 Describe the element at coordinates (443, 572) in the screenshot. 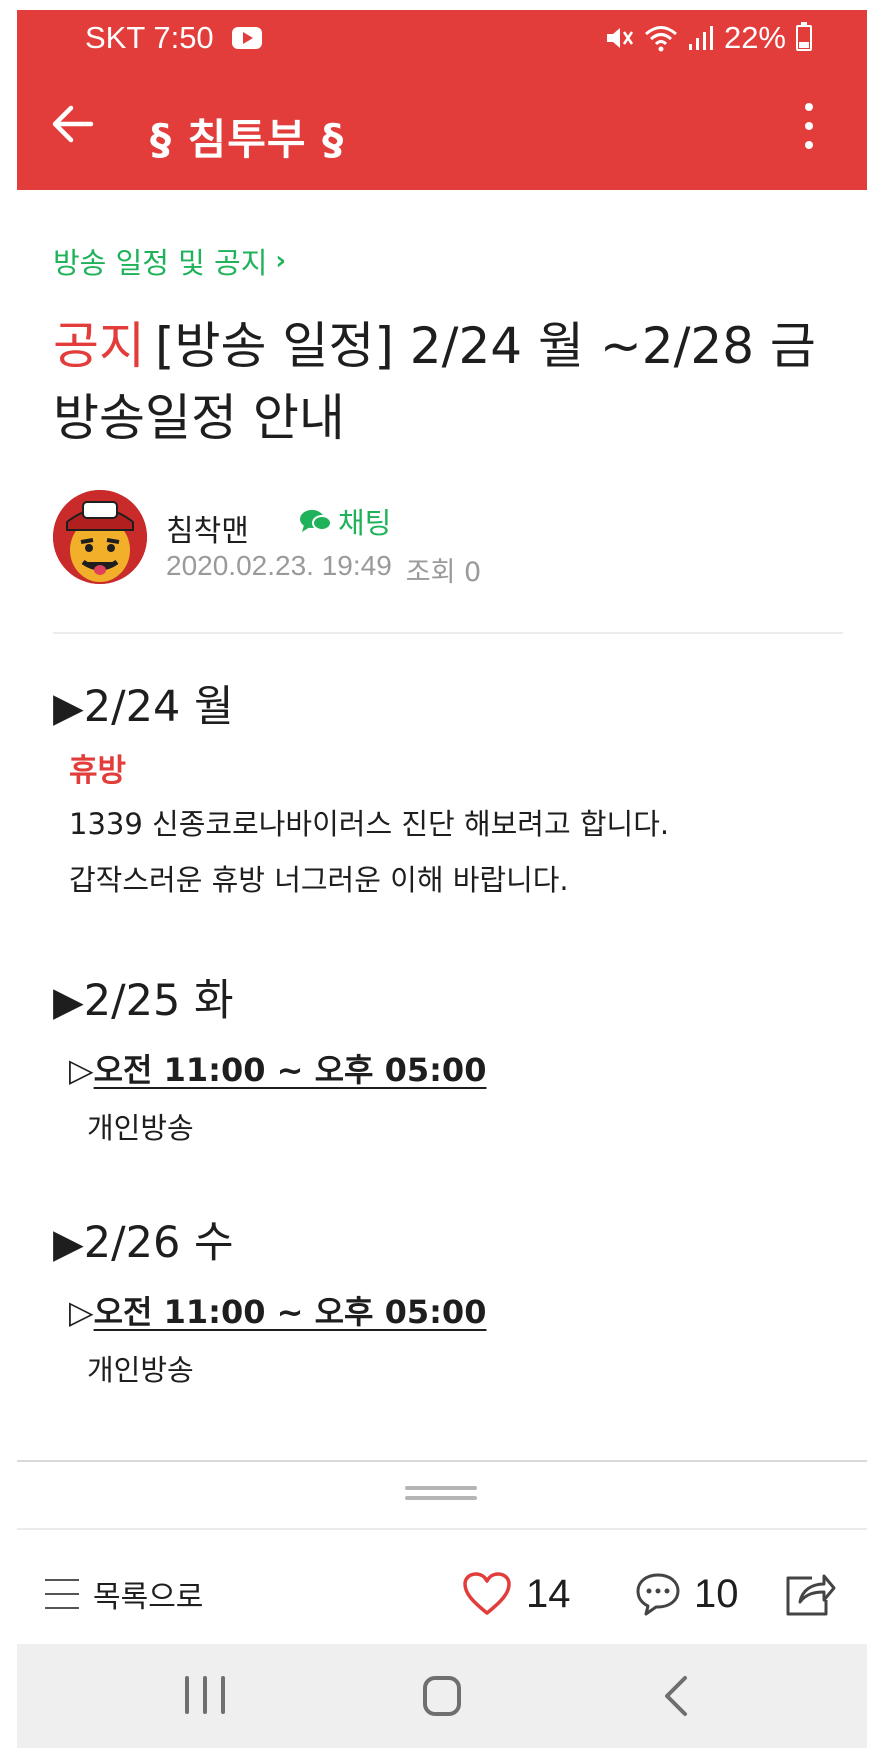

I see `view-count: 조회 0` at that location.